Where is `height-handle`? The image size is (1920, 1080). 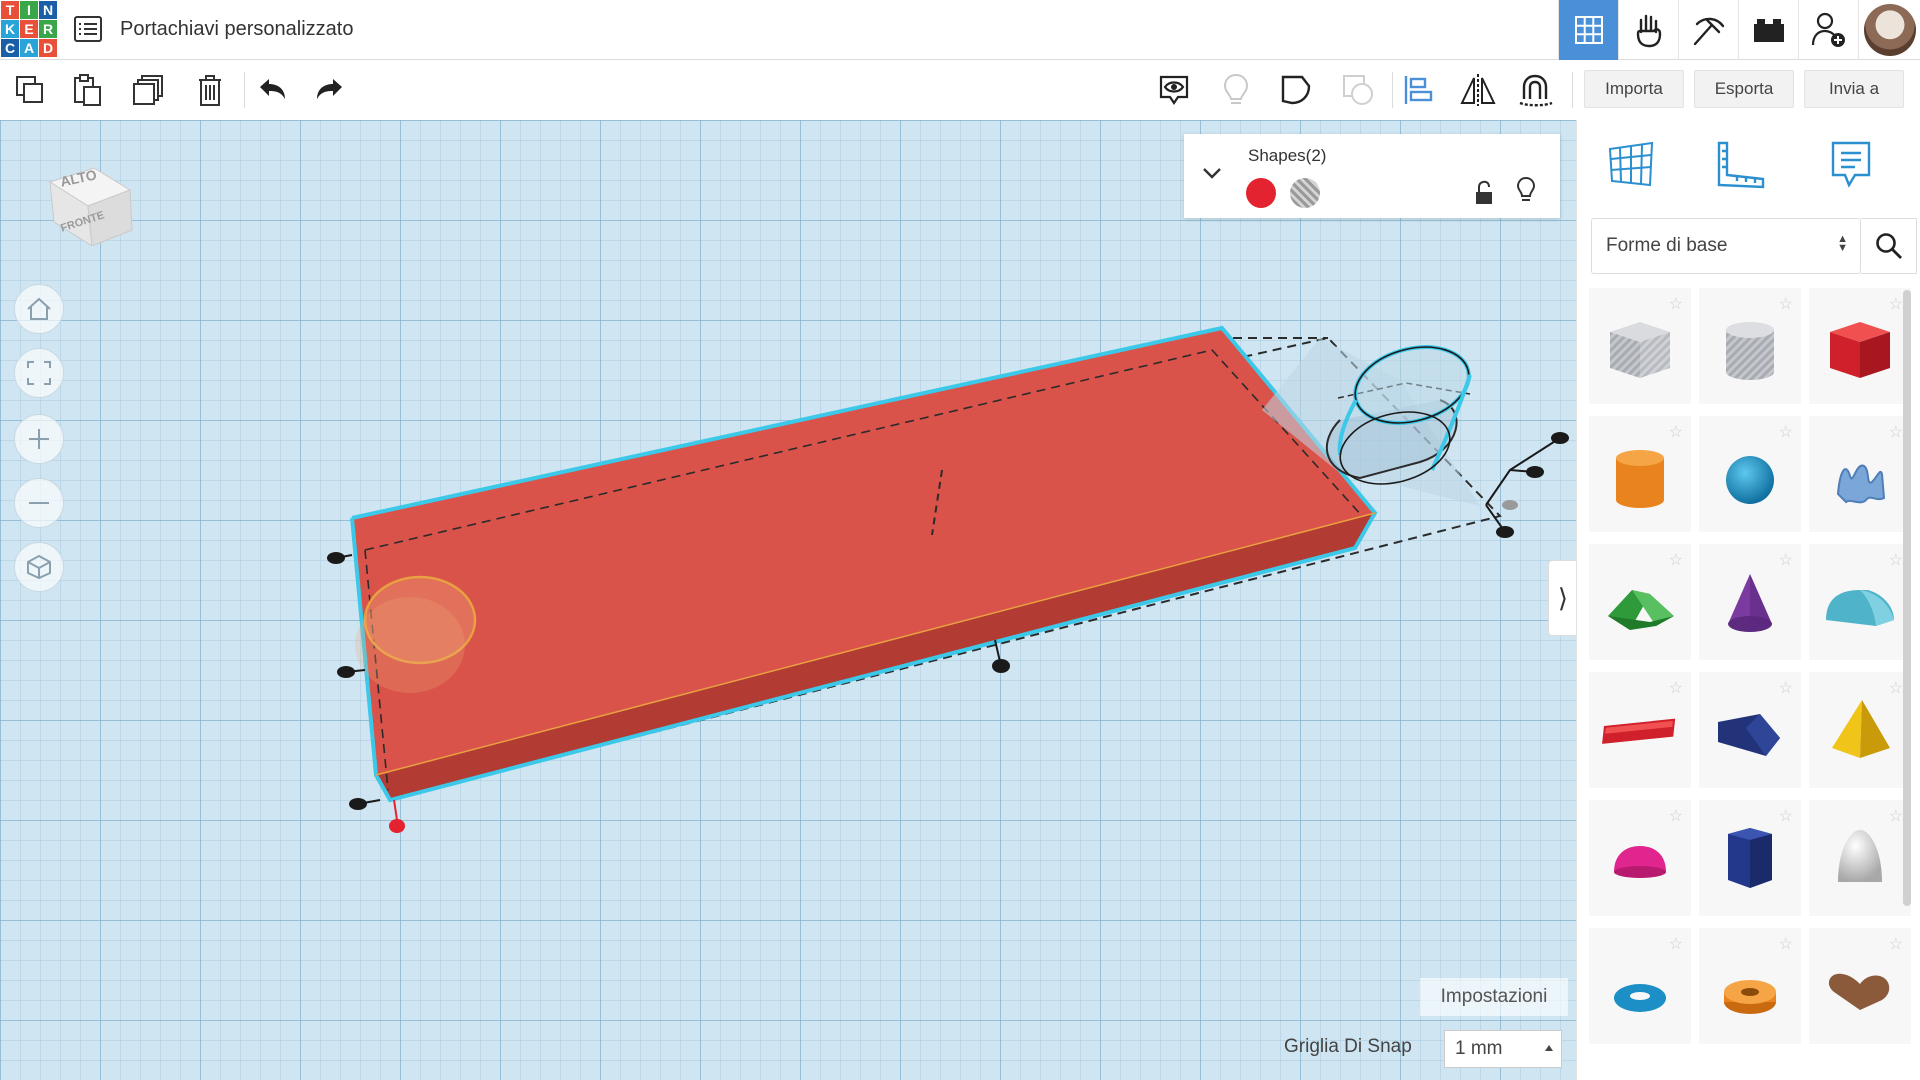 height-handle is located at coordinates (397, 826).